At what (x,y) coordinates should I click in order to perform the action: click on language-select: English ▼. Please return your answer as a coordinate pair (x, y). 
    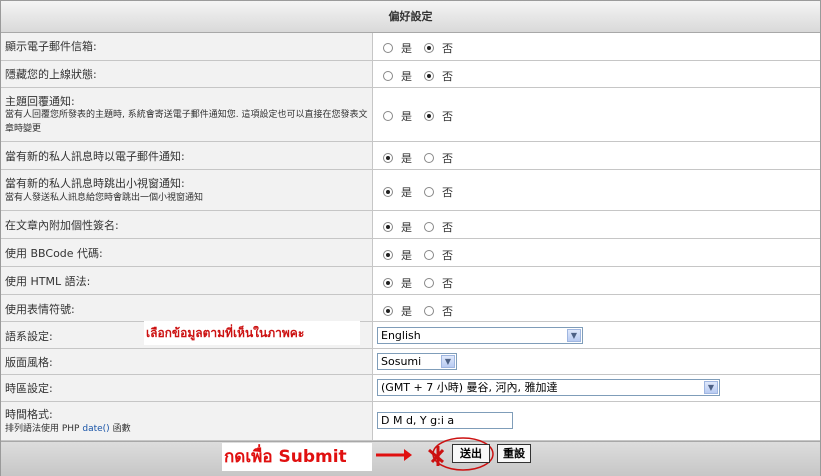
    Looking at the image, I should click on (480, 335).